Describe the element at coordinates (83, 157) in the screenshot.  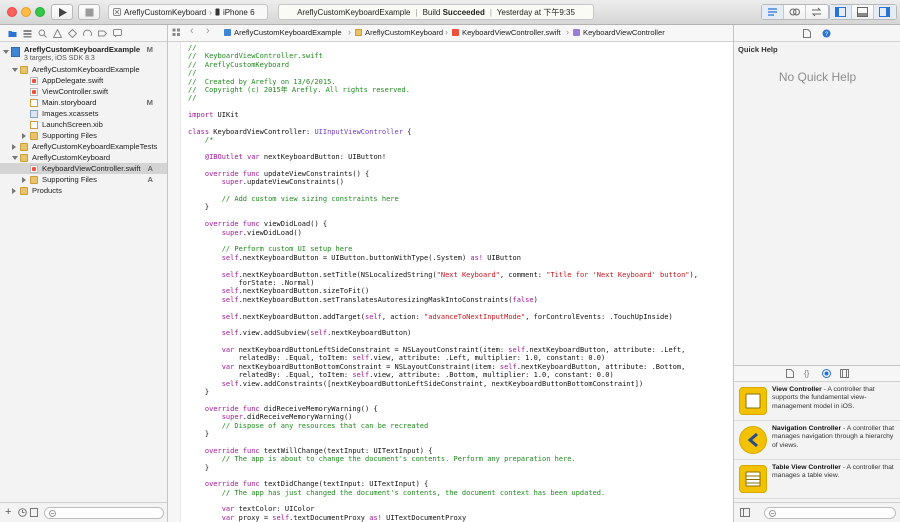
I see `nav-group-keyboard: AreflyCustomKeyboard` at that location.